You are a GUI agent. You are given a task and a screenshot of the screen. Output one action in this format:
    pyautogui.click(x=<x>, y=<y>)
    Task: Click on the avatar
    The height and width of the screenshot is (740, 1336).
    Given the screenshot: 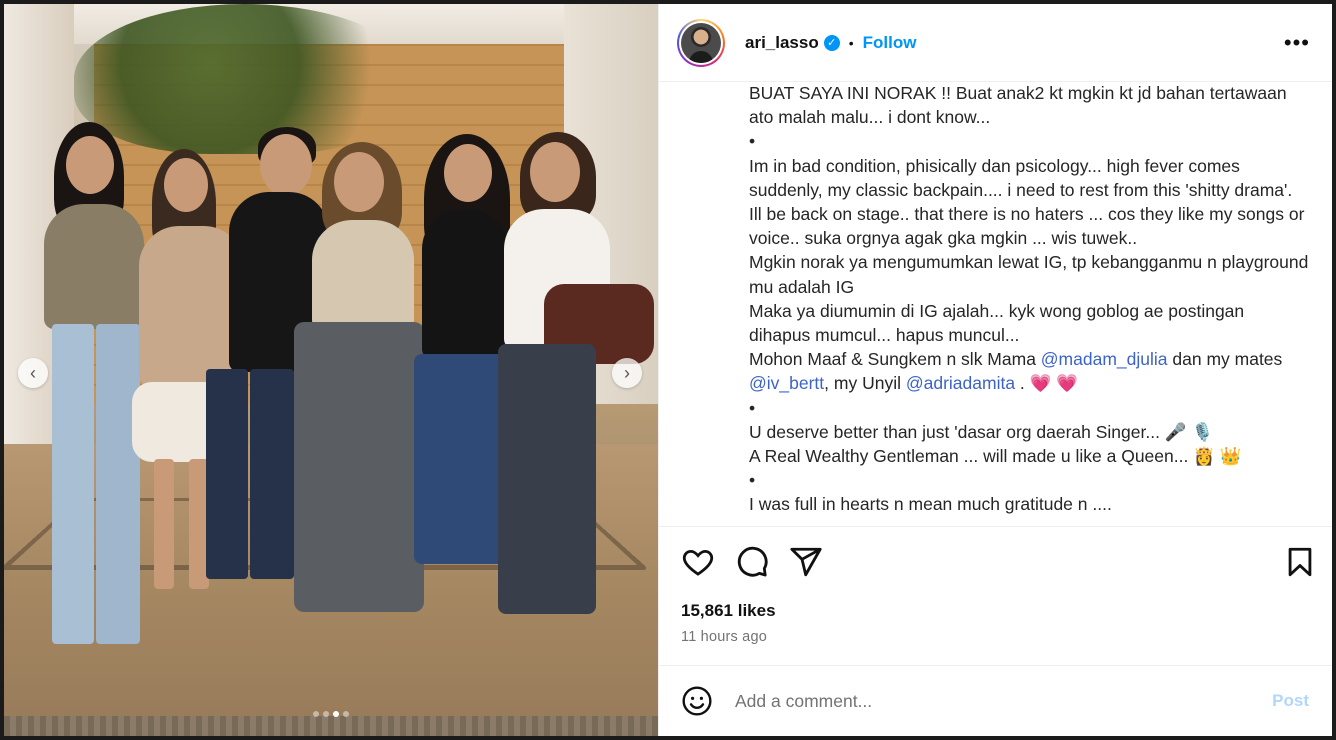 What is the action you would take?
    pyautogui.click(x=701, y=42)
    